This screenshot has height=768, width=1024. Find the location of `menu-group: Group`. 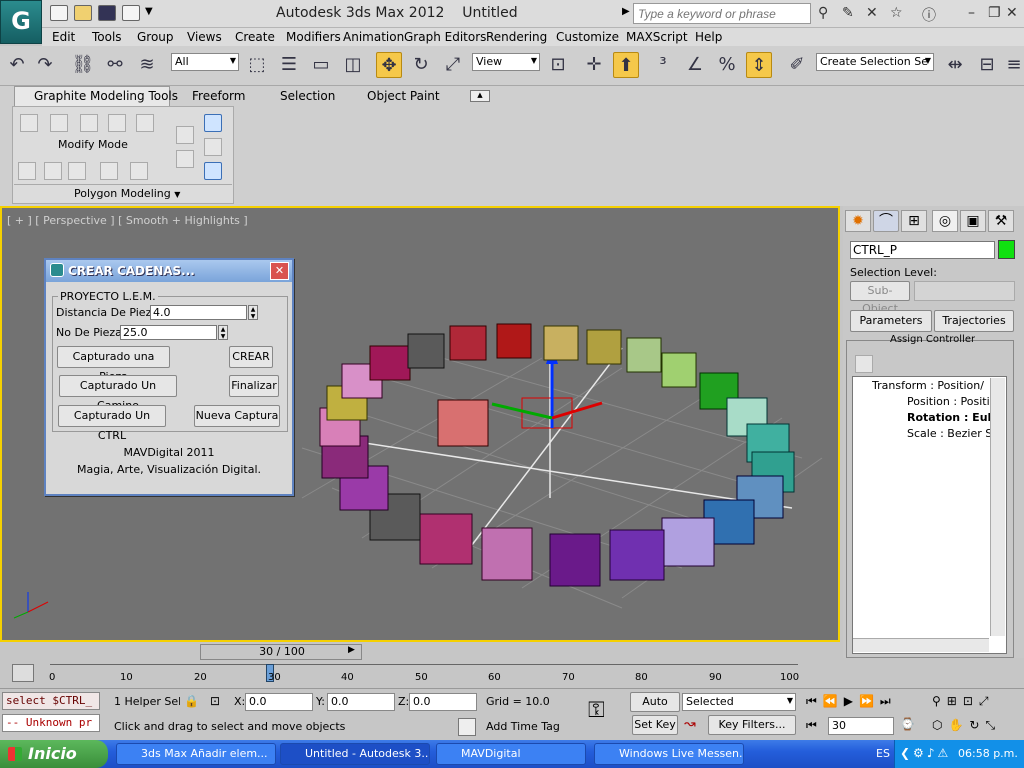

menu-group: Group is located at coordinates (155, 37).